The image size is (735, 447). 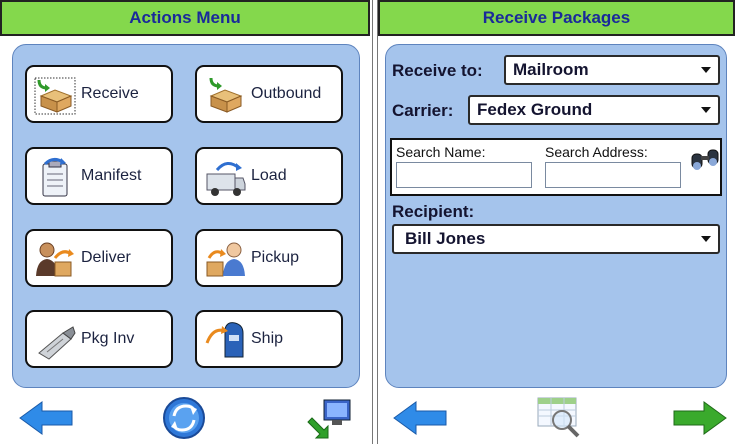 I want to click on receive-to-select: Mailroom, so click(x=612, y=70).